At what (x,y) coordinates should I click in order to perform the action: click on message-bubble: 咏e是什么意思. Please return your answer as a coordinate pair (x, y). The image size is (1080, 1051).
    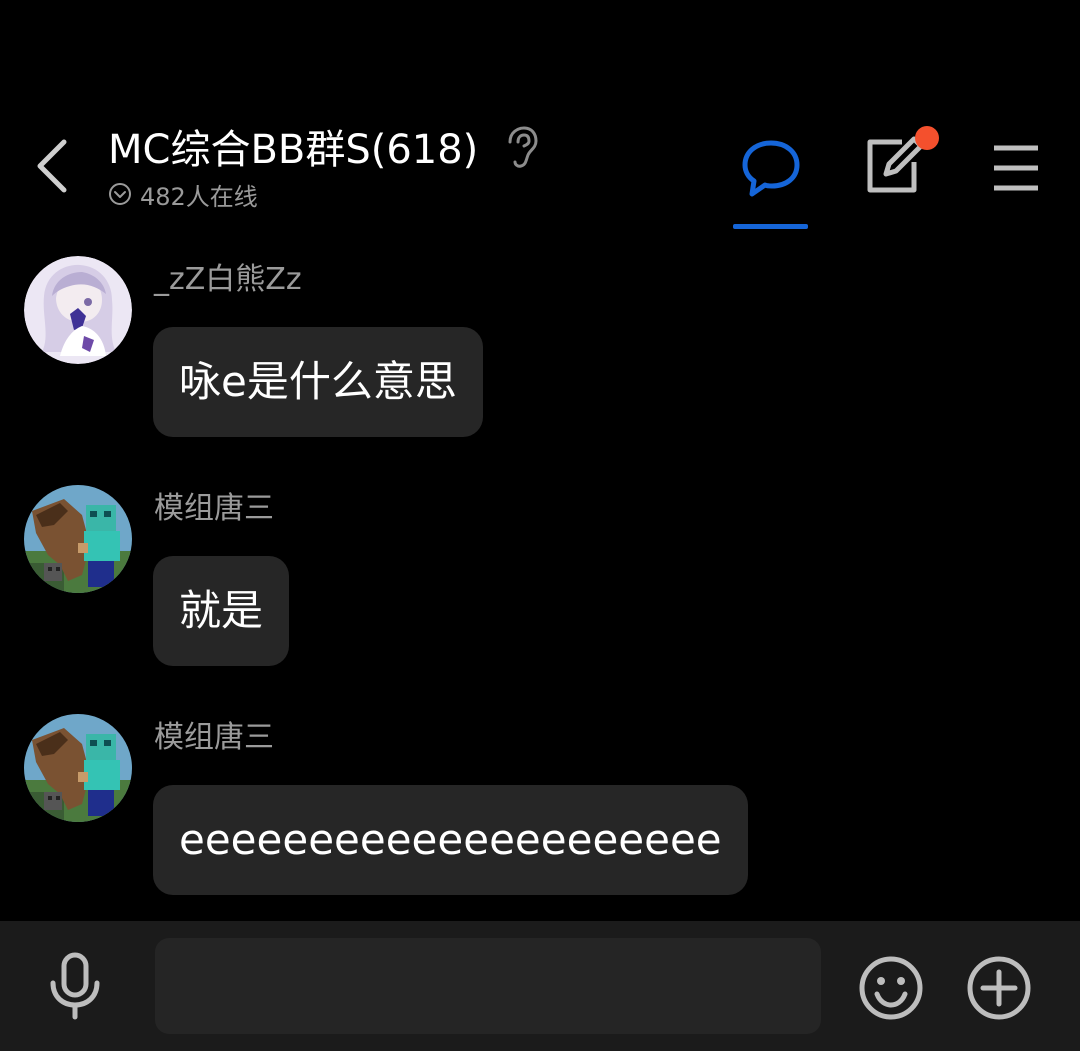
    Looking at the image, I should click on (318, 382).